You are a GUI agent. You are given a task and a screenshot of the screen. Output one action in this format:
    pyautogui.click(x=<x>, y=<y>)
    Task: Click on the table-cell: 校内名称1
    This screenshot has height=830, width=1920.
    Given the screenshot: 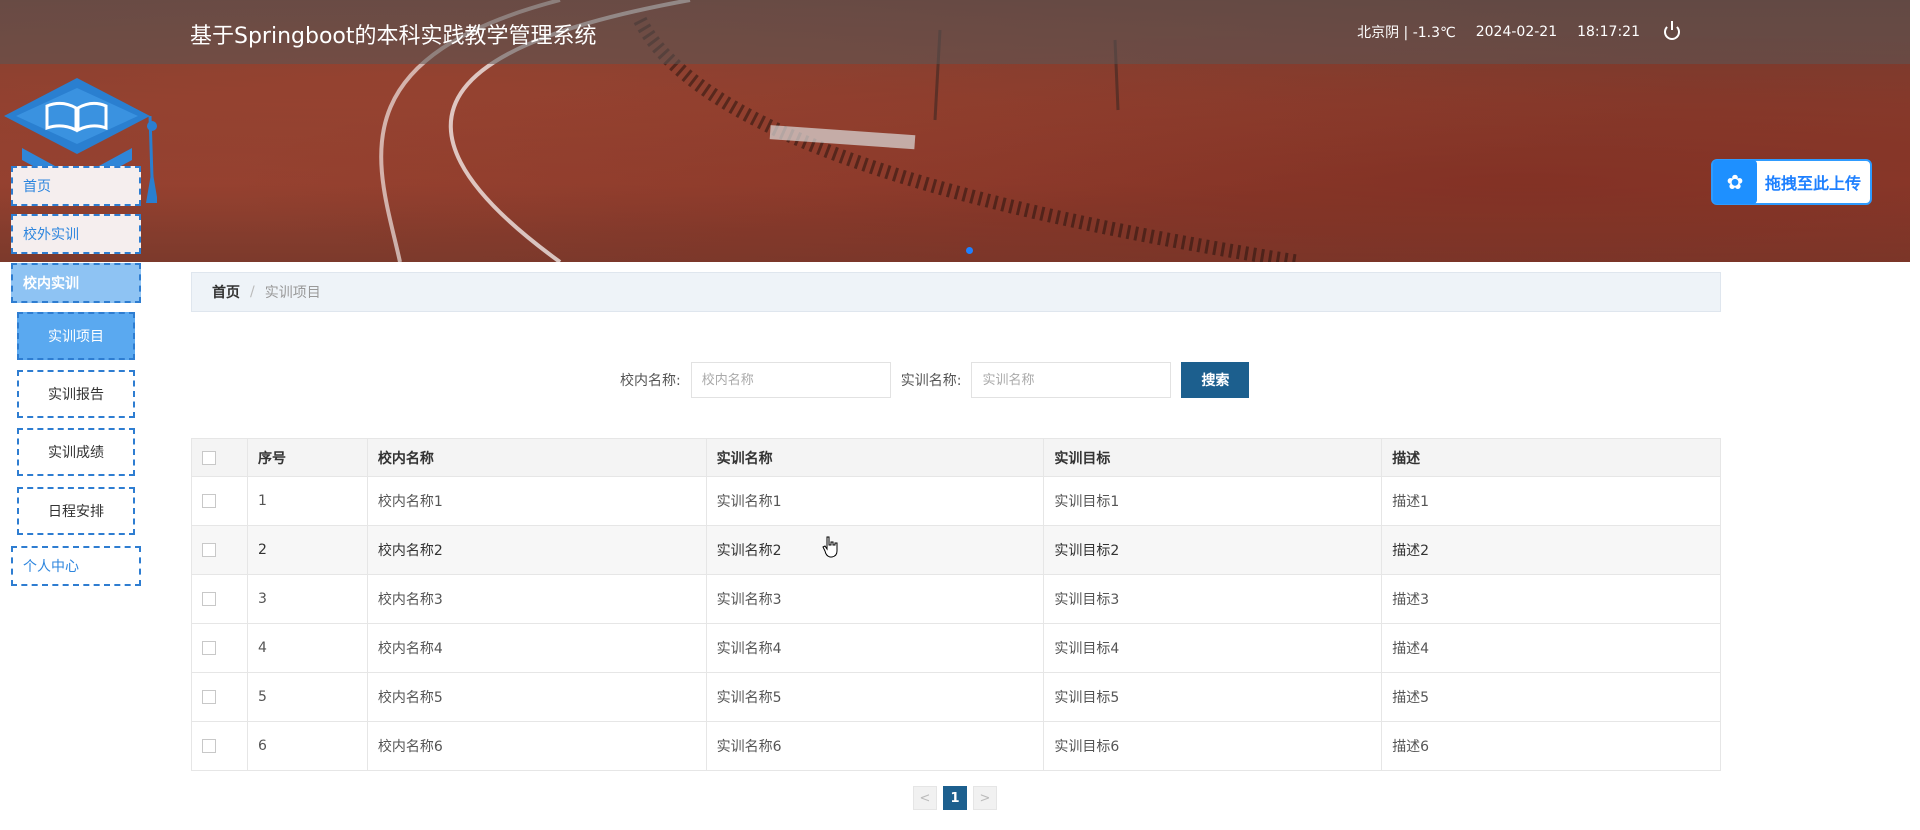 What is the action you would take?
    pyautogui.click(x=536, y=501)
    